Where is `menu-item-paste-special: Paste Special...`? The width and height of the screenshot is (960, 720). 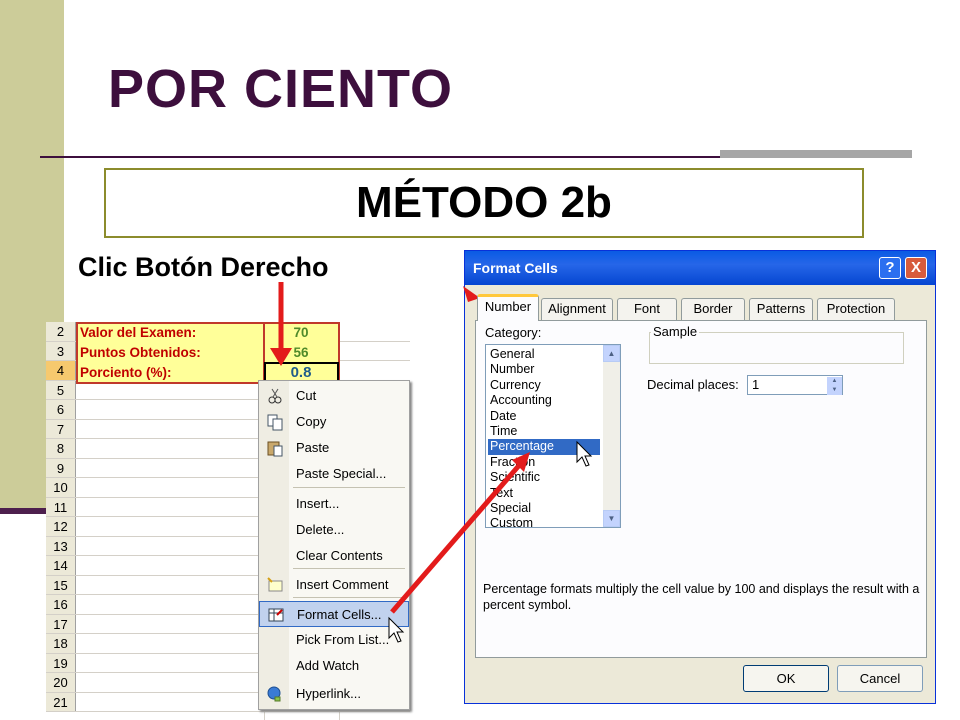
menu-item-paste-special: Paste Special... is located at coordinates (334, 474).